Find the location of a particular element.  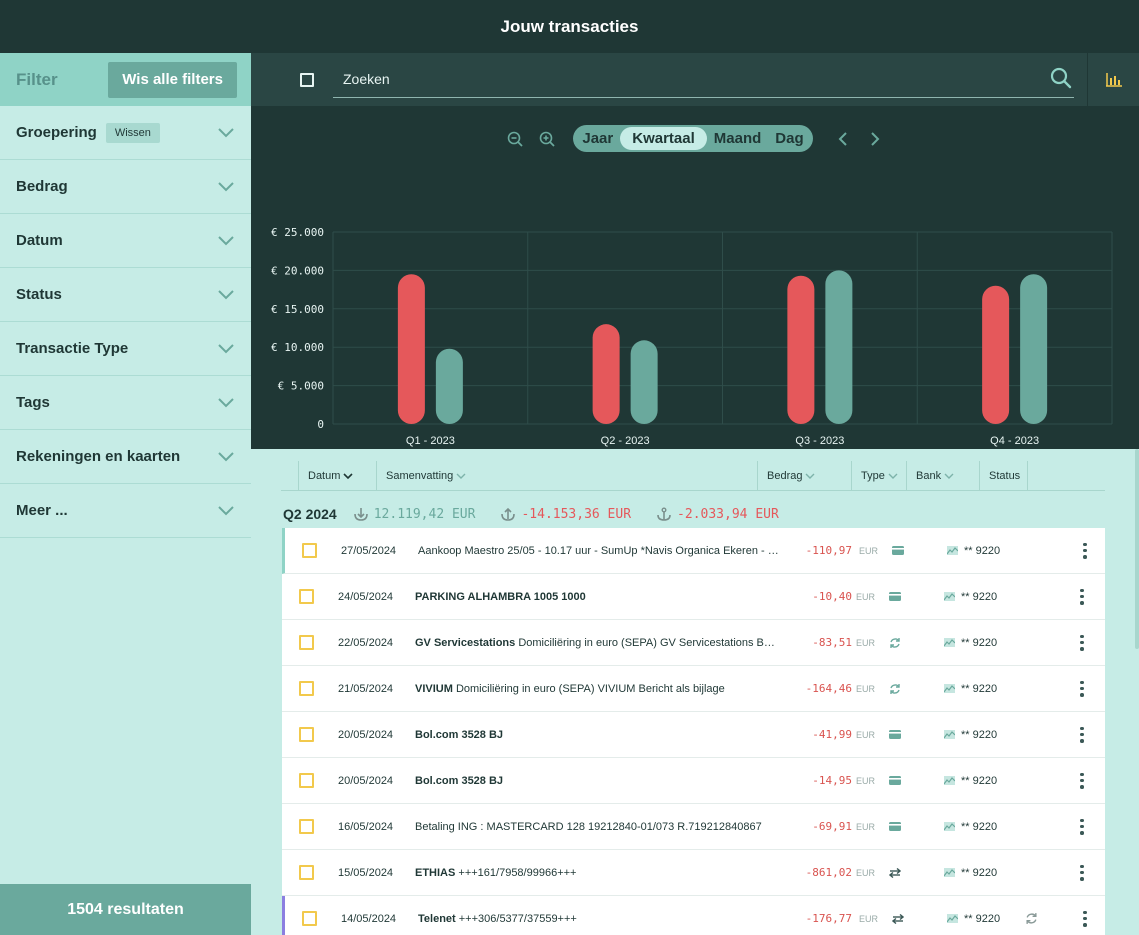

filter-row-left: Tags is located at coordinates (33, 402).